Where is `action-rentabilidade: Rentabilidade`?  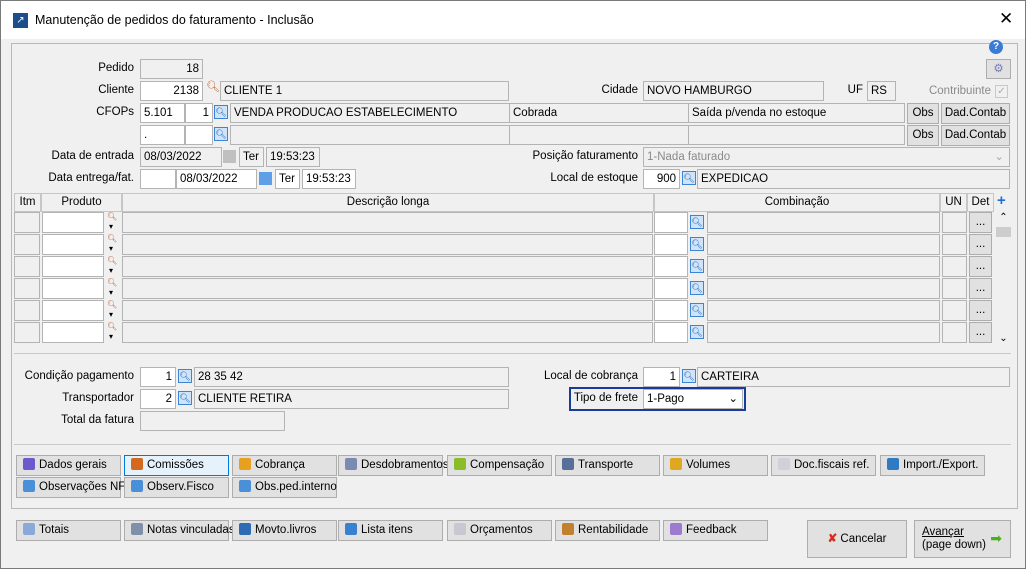
action-rentabilidade: Rentabilidade is located at coordinates (607, 530).